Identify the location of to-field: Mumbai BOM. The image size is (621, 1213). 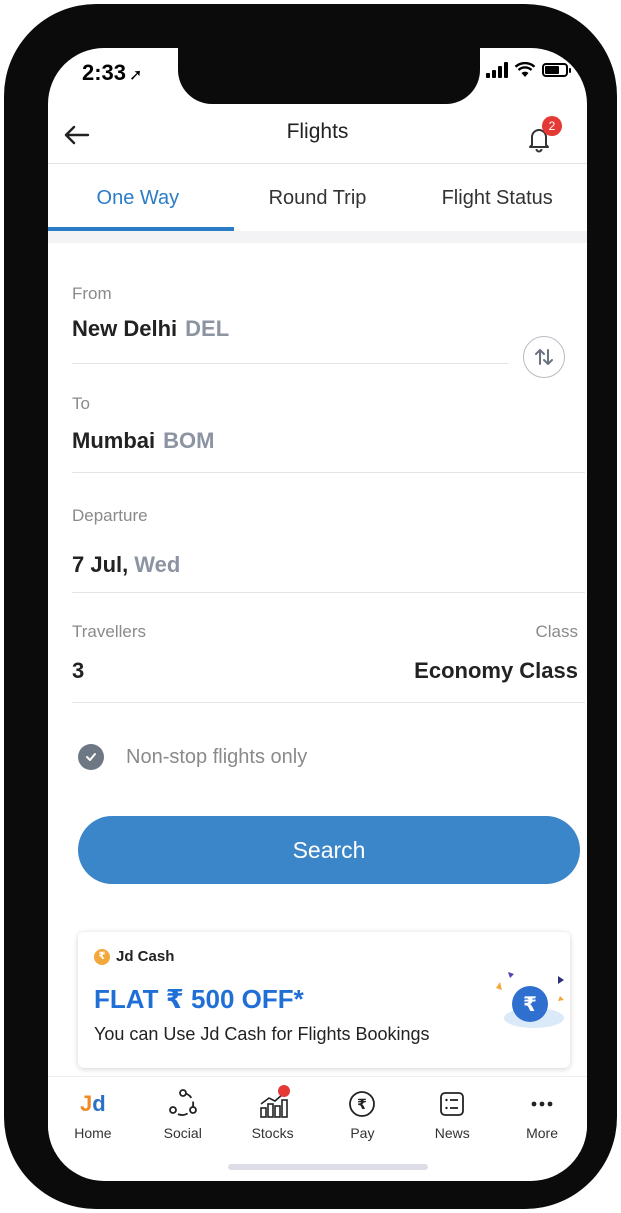
(143, 441).